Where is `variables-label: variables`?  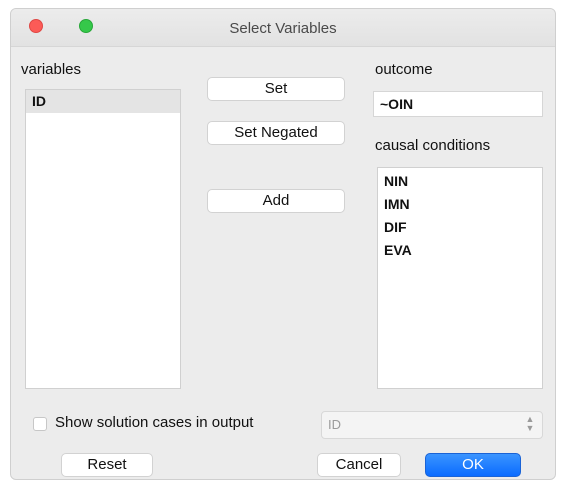 variables-label: variables is located at coordinates (51, 69).